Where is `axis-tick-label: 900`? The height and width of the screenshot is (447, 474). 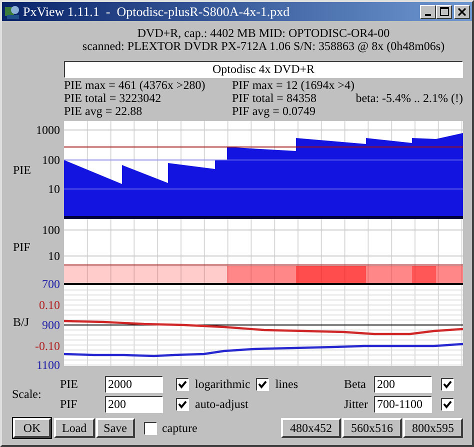 axis-tick-label: 900 is located at coordinates (51, 325).